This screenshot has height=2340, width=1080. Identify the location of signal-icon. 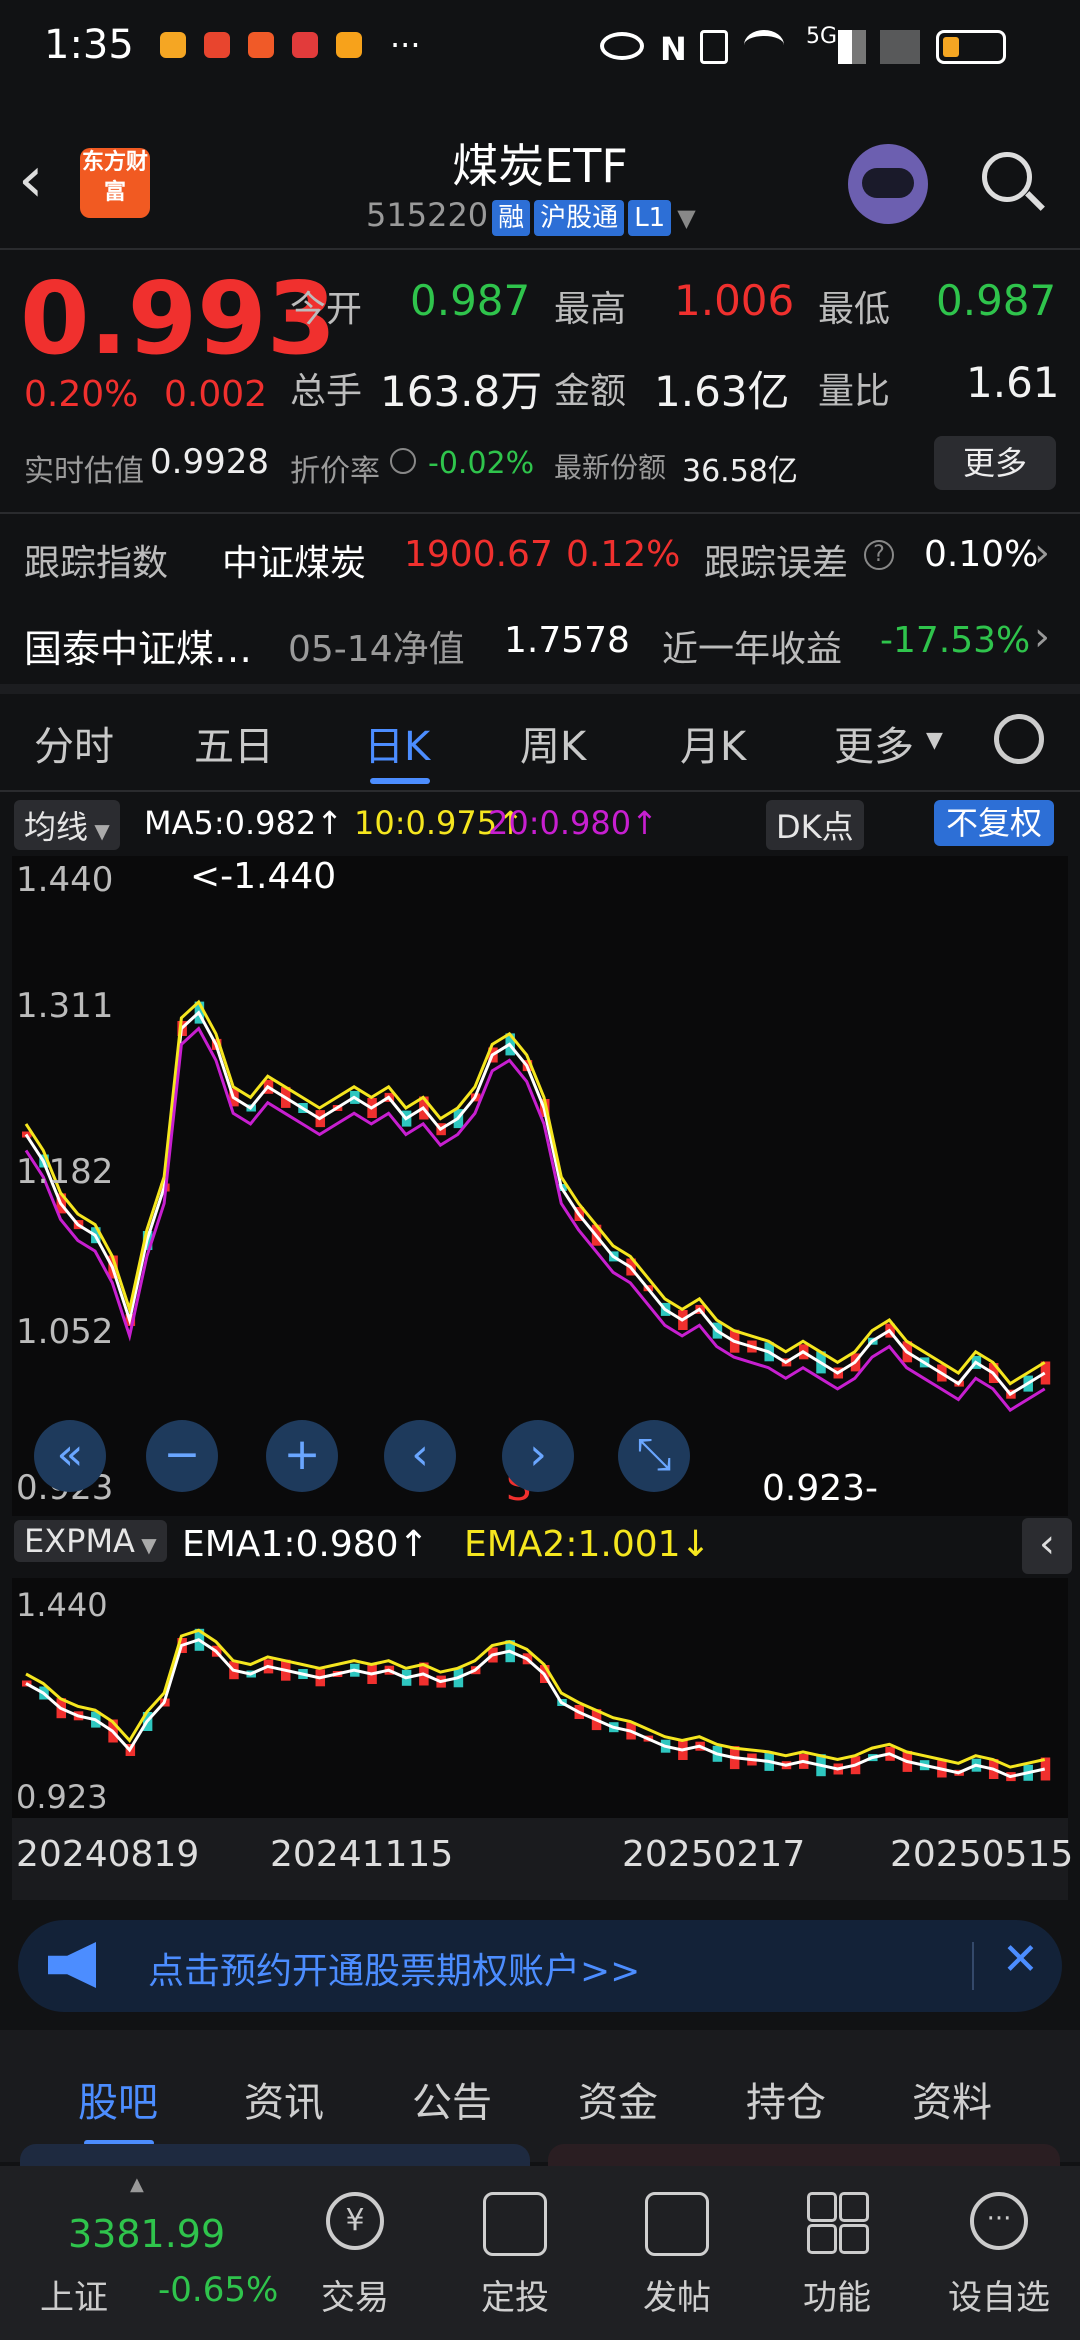
(852, 47).